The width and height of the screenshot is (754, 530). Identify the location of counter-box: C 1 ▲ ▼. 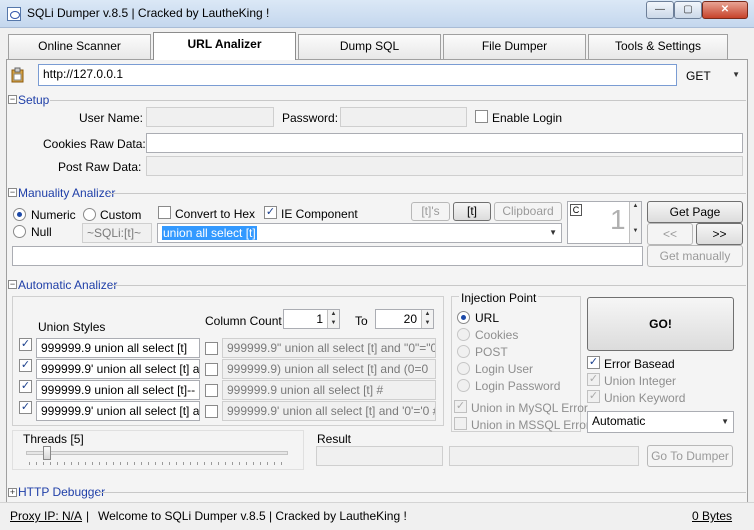
(604, 222).